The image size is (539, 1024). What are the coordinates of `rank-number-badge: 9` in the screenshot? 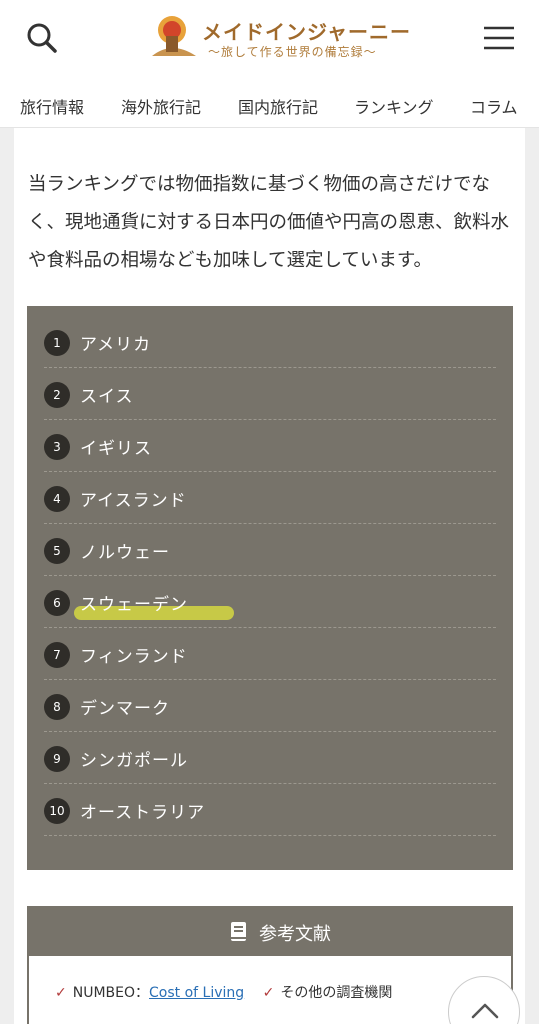 It's located at (57, 759).